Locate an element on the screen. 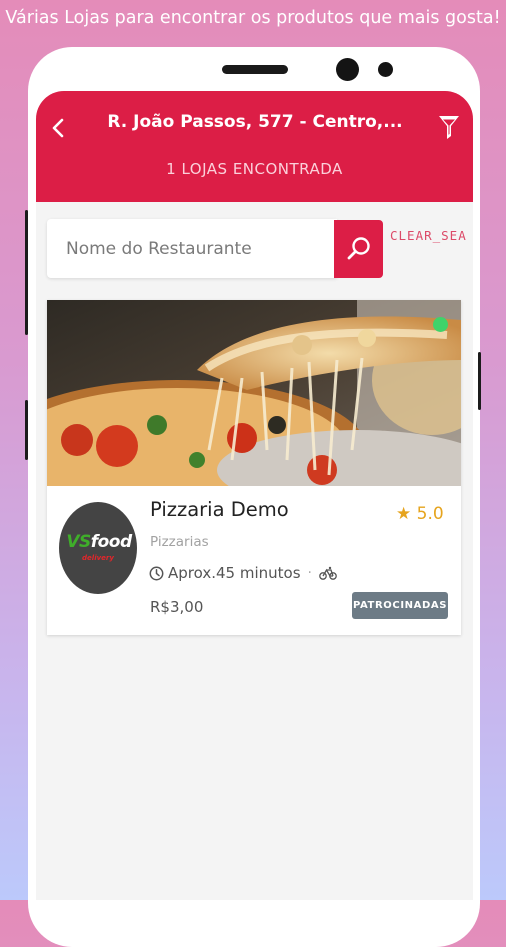 This screenshot has width=506, height=947. clear-search-button: CLEAR_SEA is located at coordinates (428, 235).